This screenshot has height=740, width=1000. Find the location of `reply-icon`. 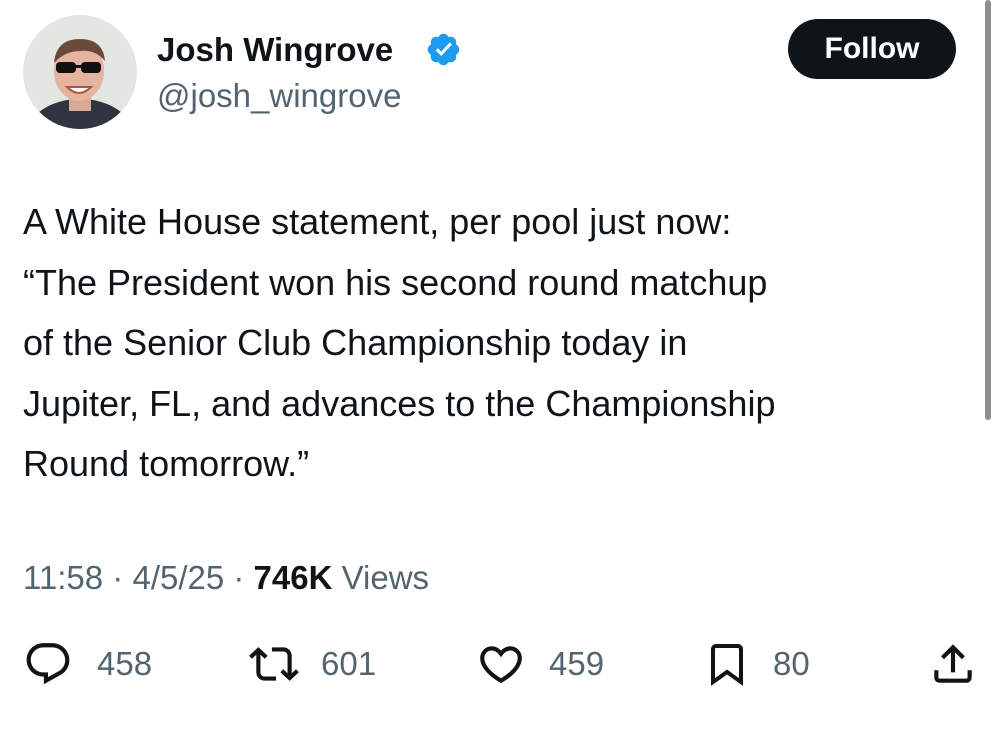

reply-icon is located at coordinates (48, 664).